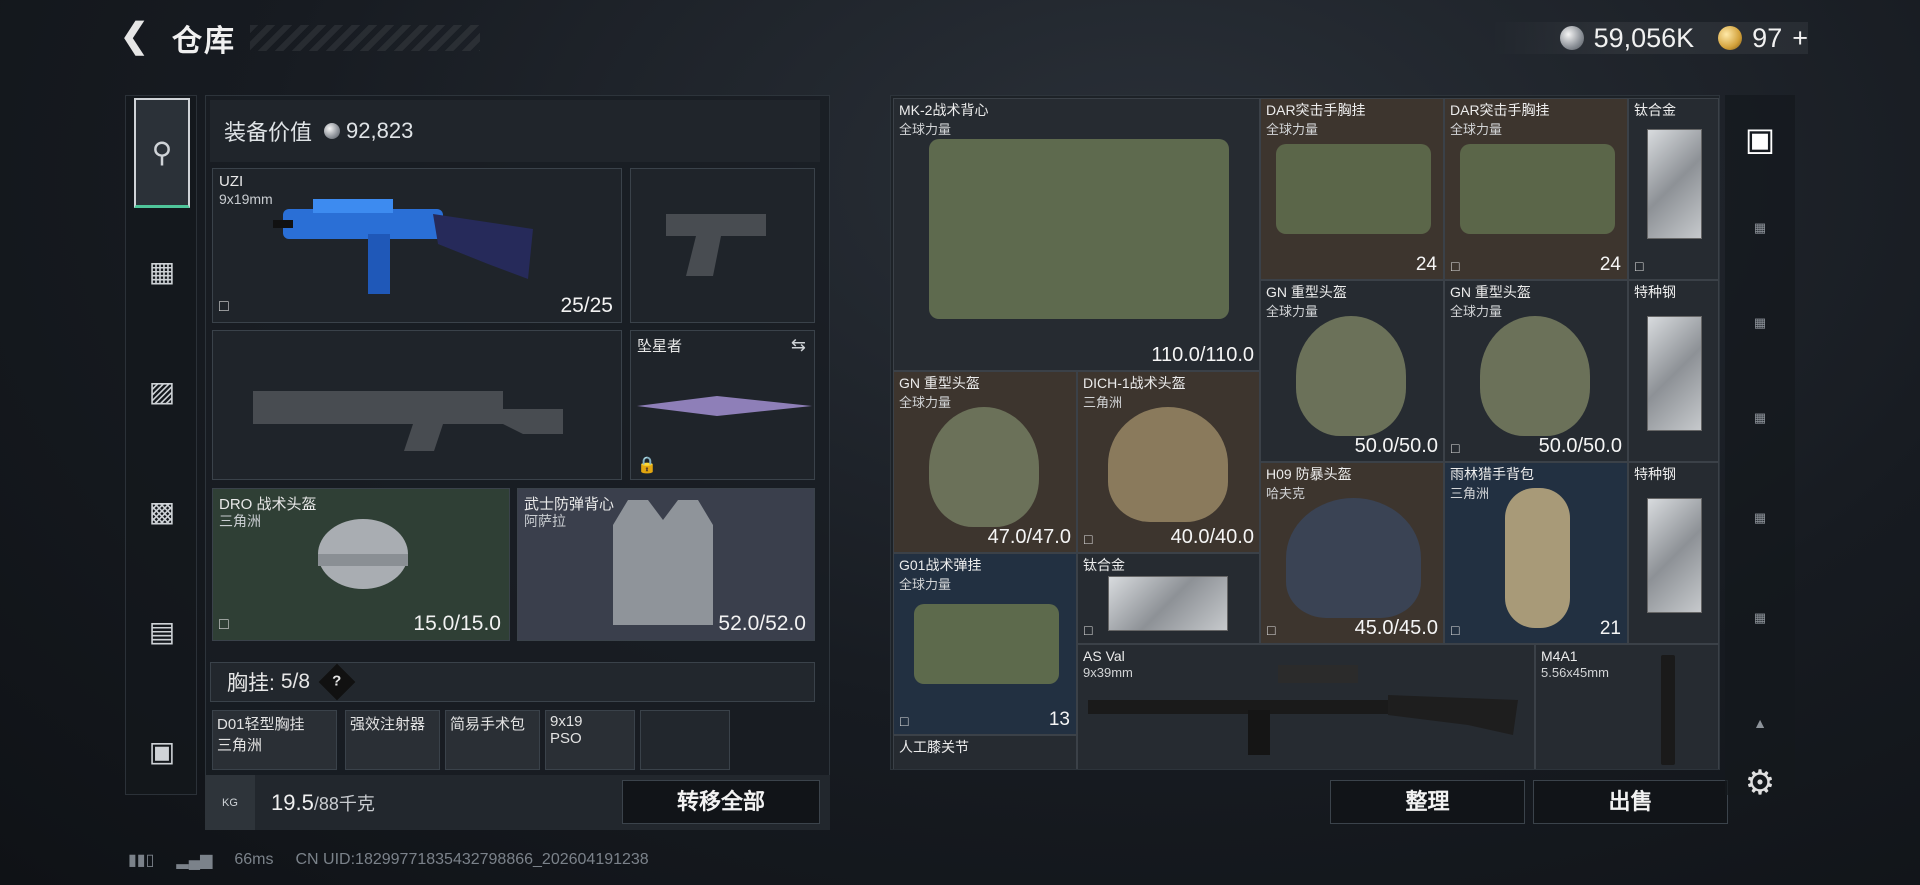 The width and height of the screenshot is (1920, 885). Describe the element at coordinates (1309, 474) in the screenshot. I see `item-name: H09 防暴头盔` at that location.